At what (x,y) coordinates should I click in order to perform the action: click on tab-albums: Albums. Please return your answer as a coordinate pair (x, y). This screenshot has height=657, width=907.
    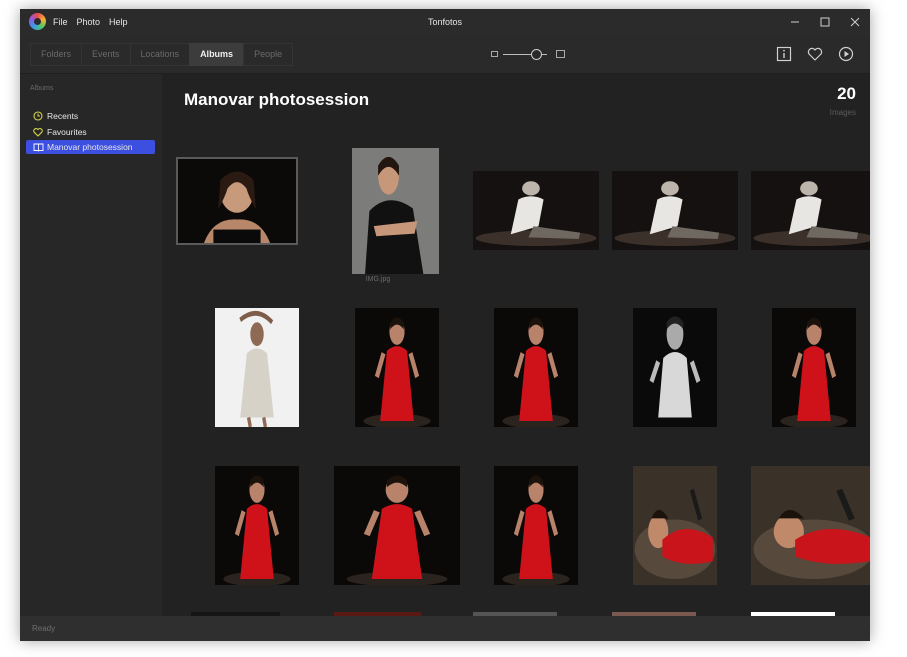
    Looking at the image, I should click on (217, 54).